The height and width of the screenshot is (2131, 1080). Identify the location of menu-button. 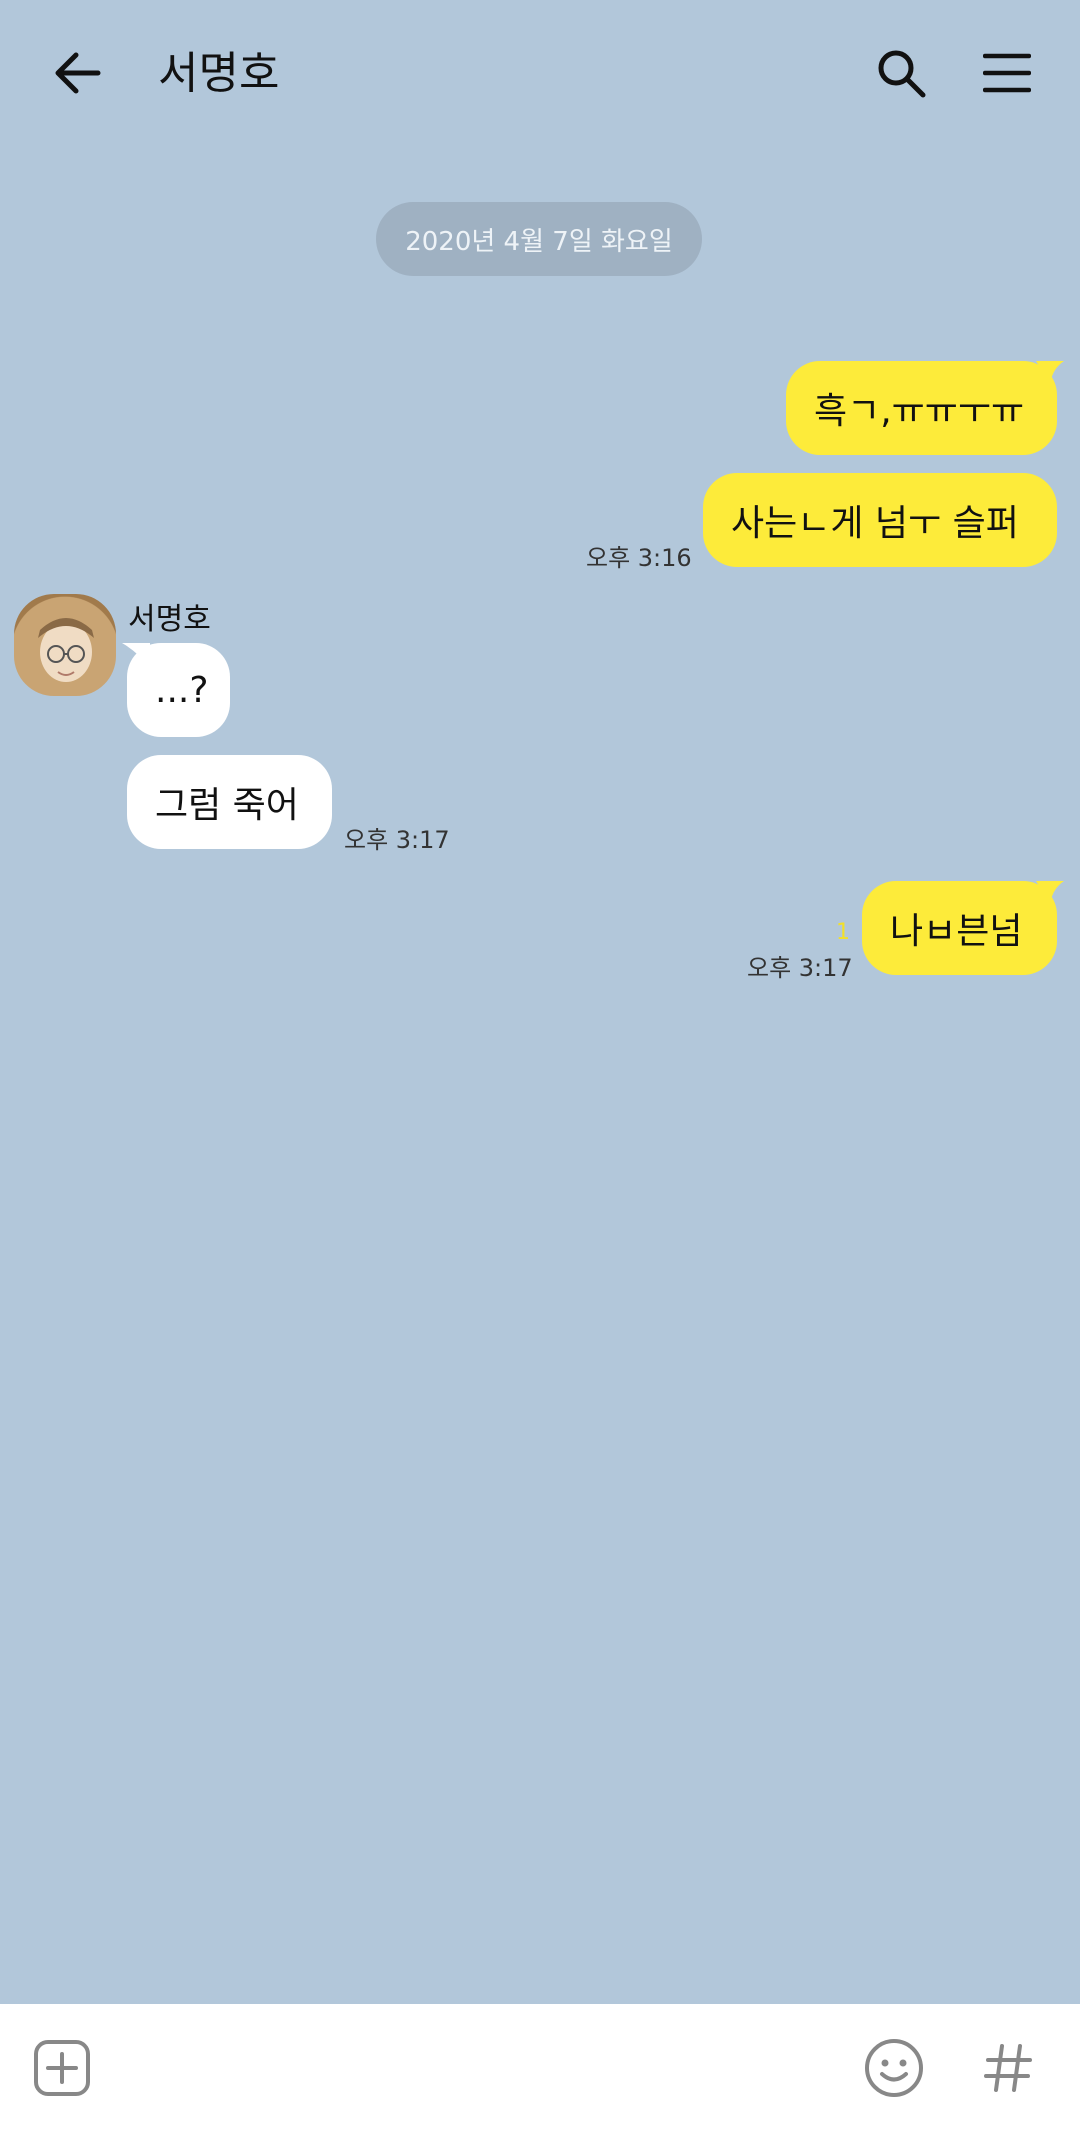
(1007, 73).